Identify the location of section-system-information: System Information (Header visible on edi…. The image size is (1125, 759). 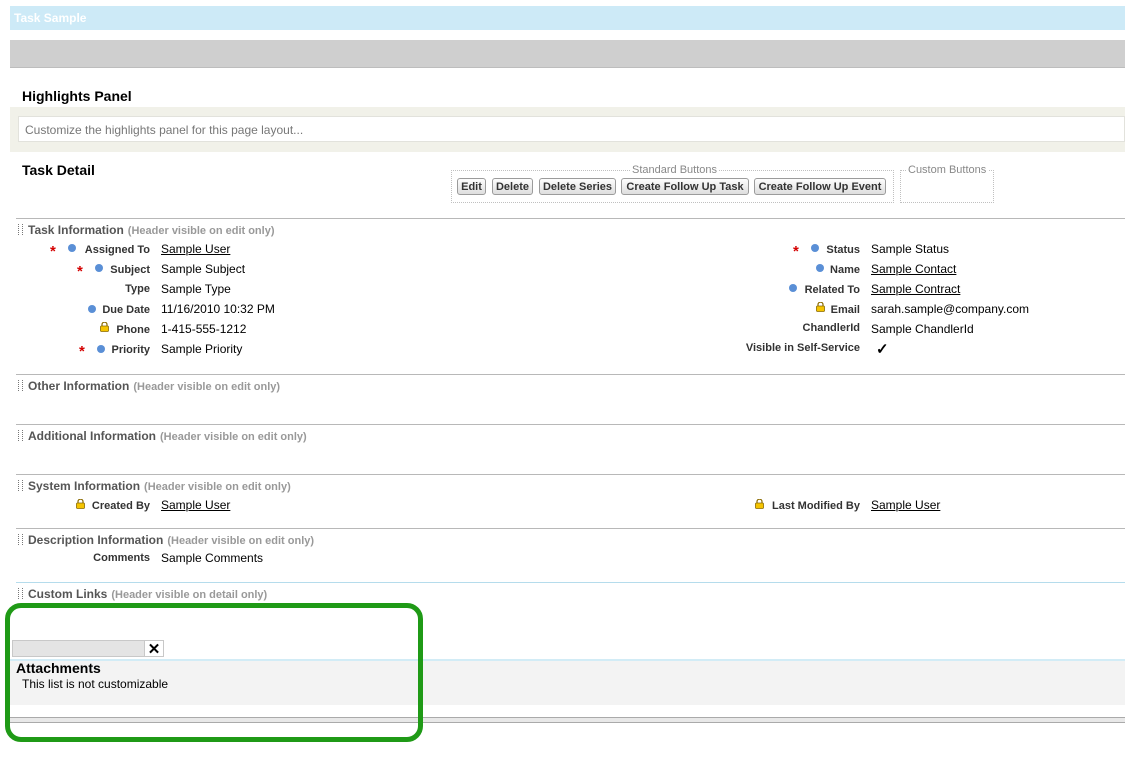
(154, 486).